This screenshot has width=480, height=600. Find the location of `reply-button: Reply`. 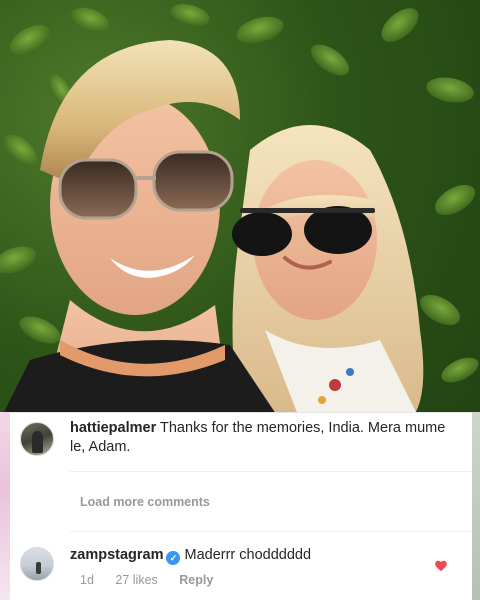

reply-button: Reply is located at coordinates (196, 580).